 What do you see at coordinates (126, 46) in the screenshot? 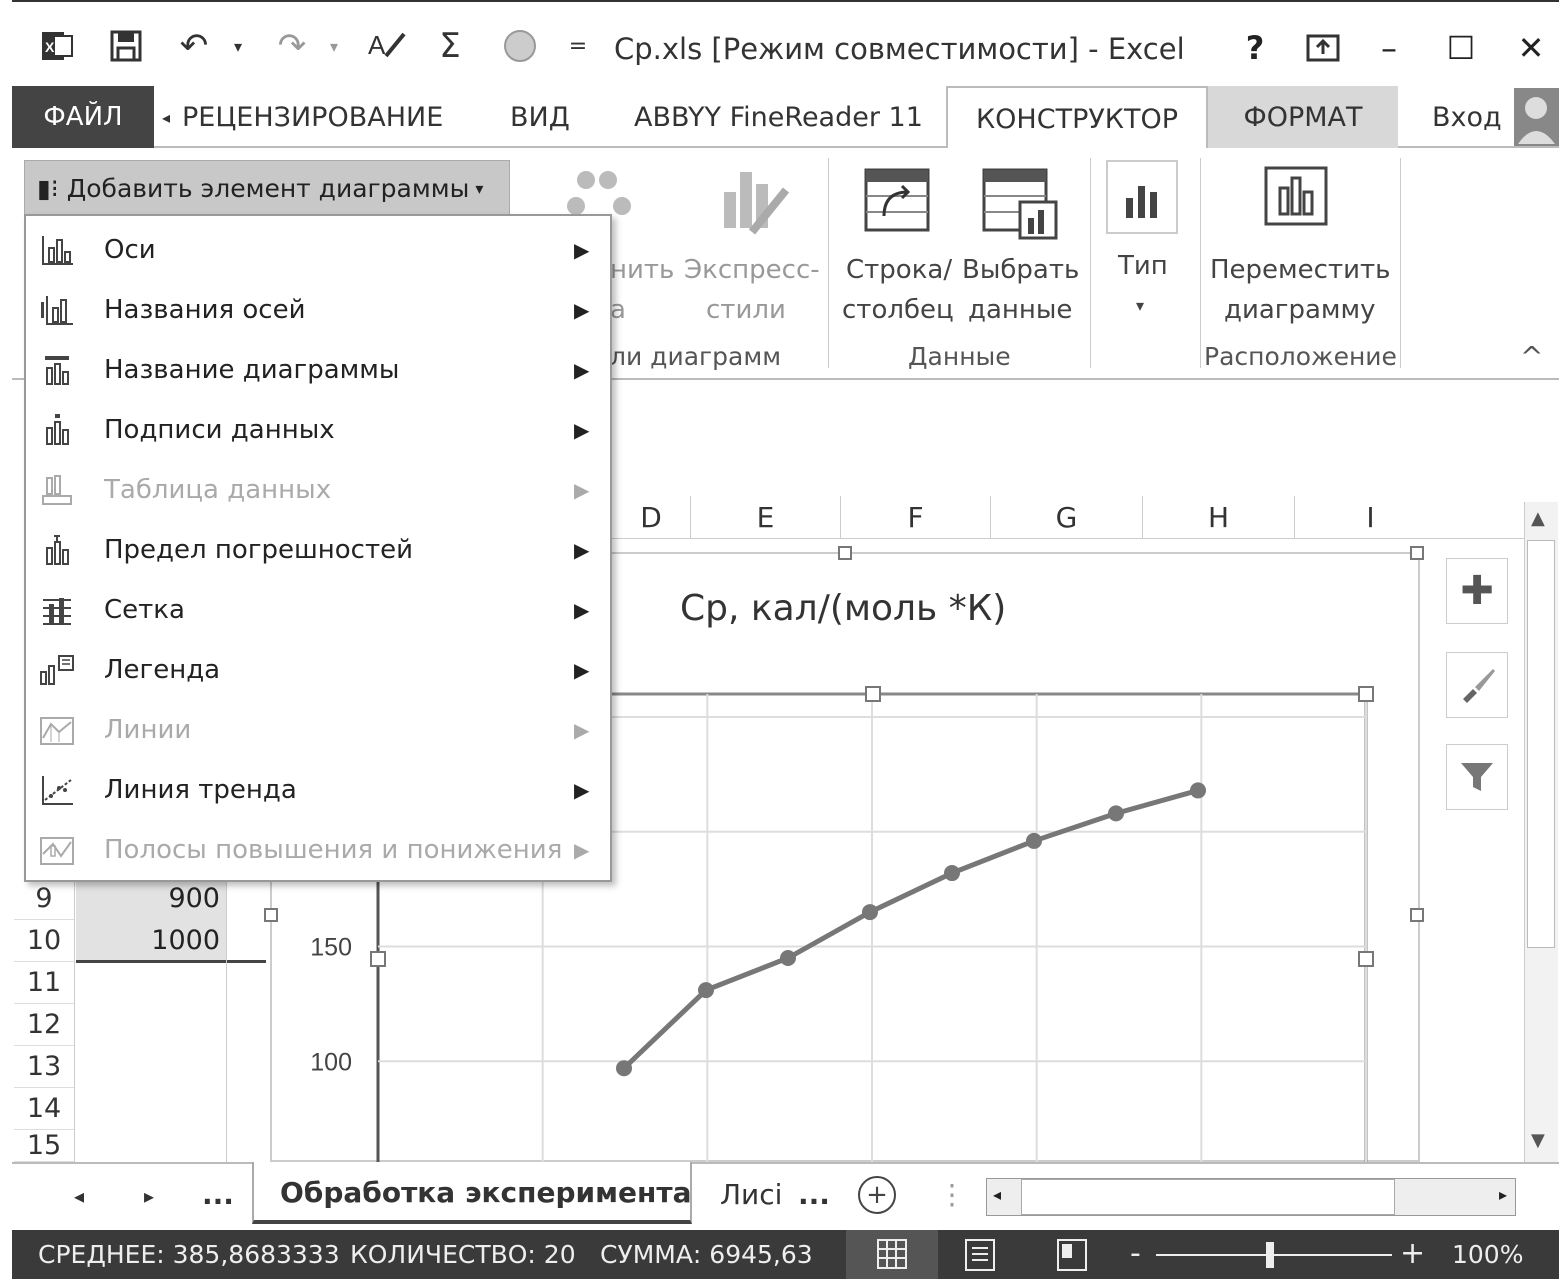
I see `save-icon` at bounding box center [126, 46].